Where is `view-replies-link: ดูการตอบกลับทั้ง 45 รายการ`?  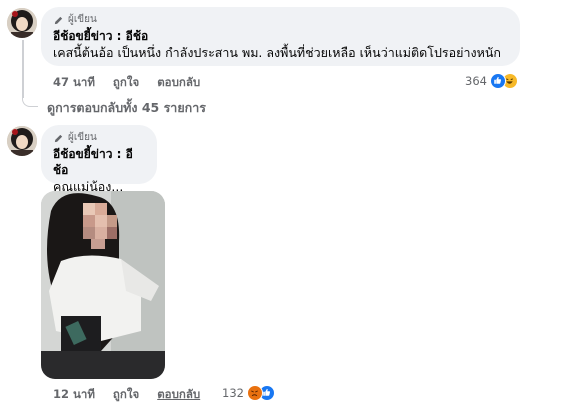 view-replies-link: ดูการตอบกลับทั้ง 45 รายการ is located at coordinates (126, 108).